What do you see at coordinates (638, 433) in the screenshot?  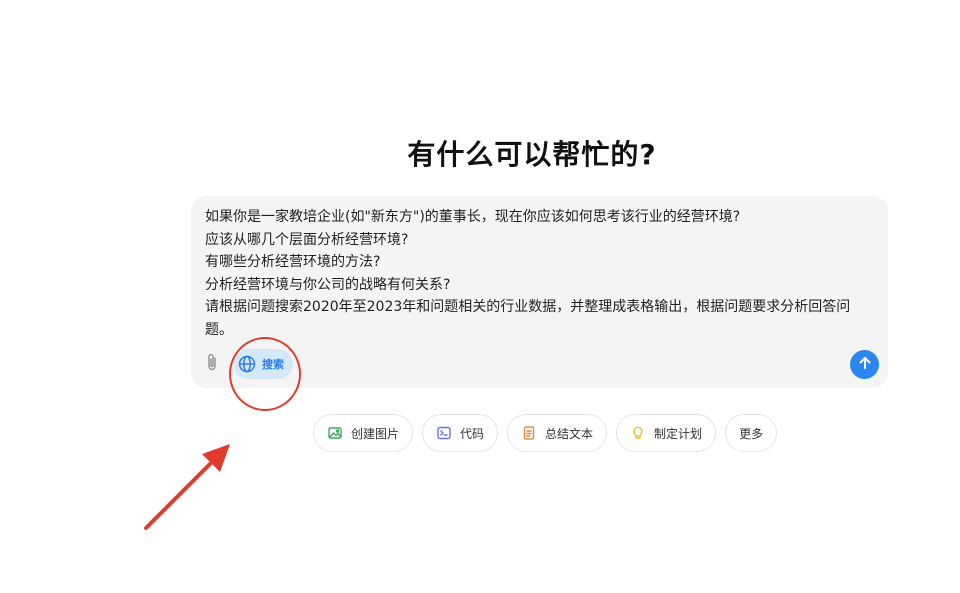 I see `lightbulb-icon` at bounding box center [638, 433].